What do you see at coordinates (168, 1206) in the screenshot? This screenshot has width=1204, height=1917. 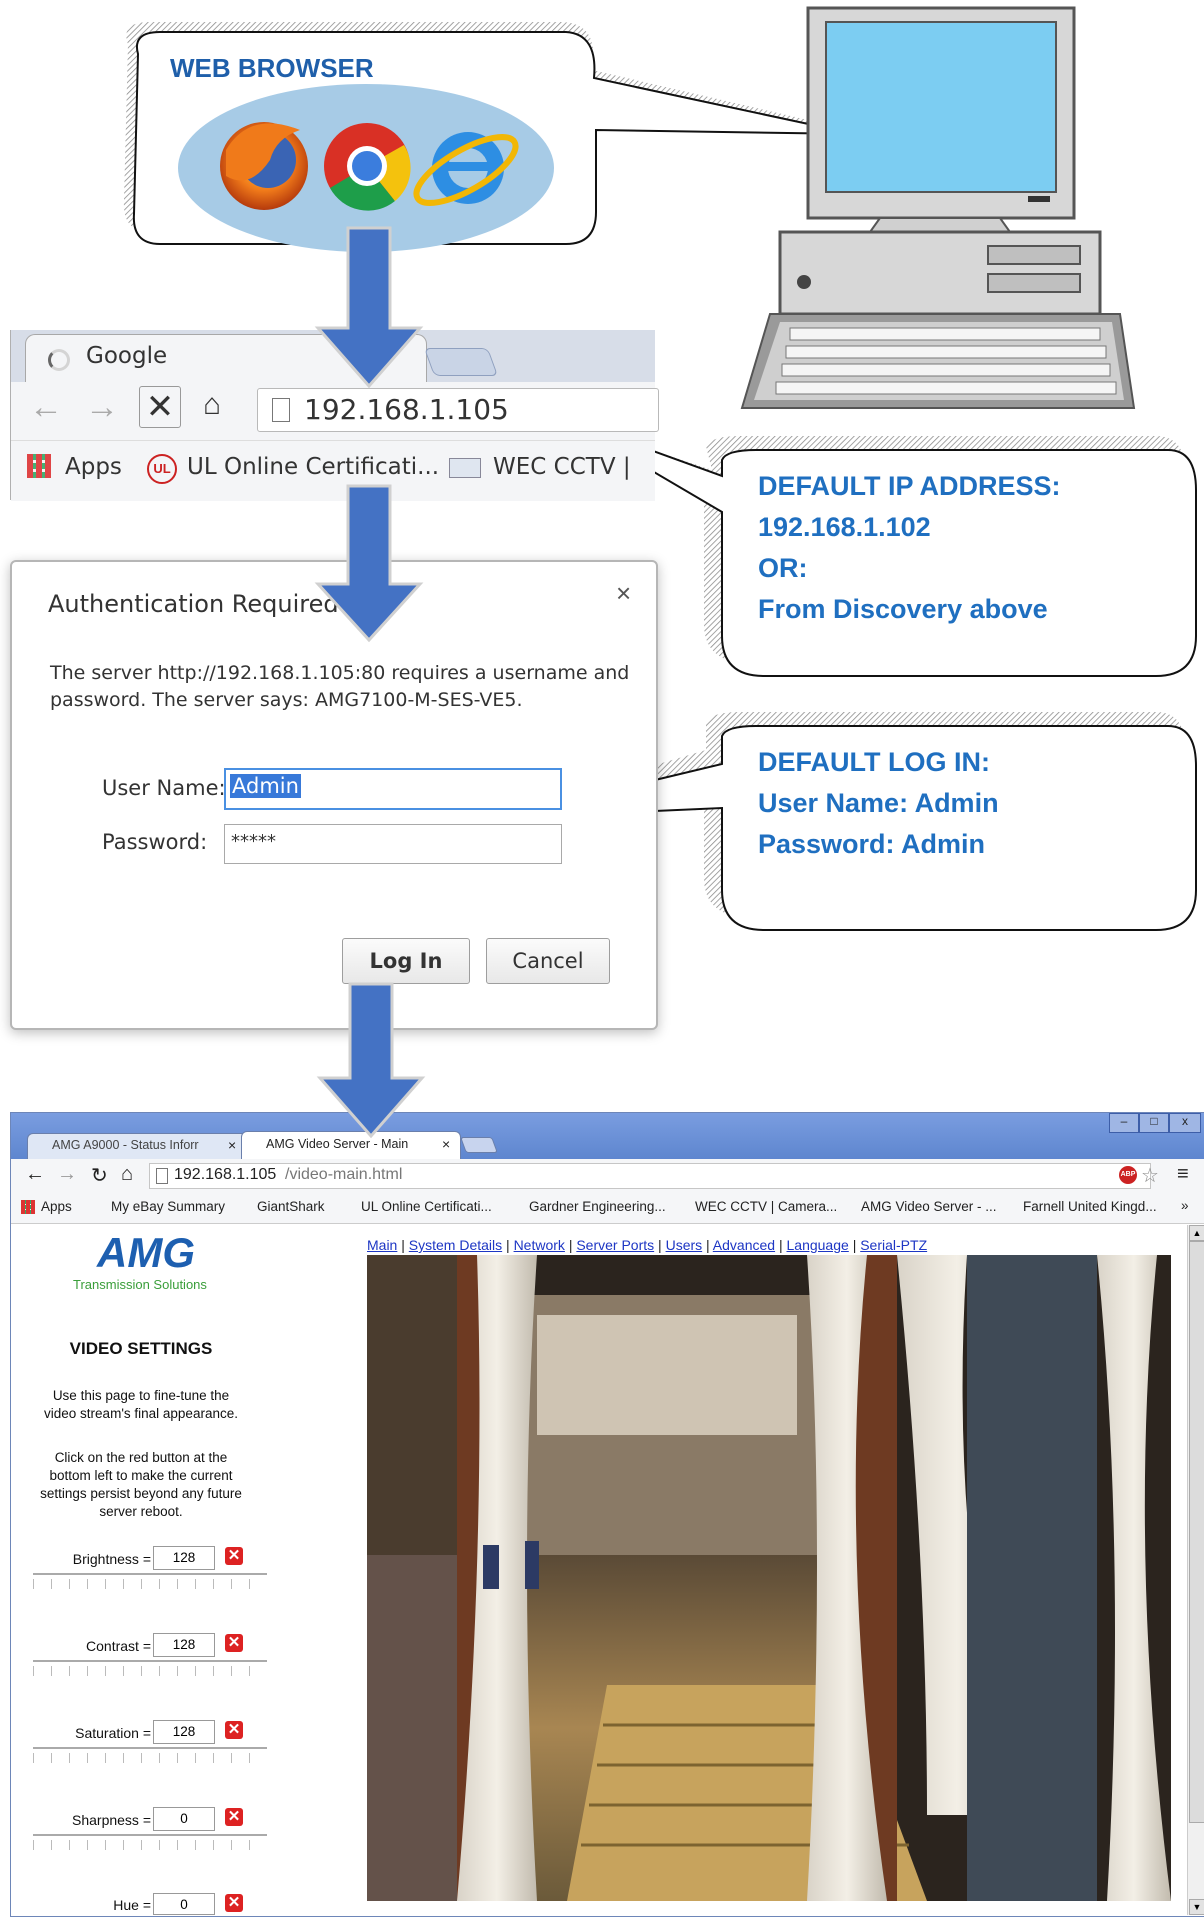 I see `bookmark-item: My eBay Summary` at bounding box center [168, 1206].